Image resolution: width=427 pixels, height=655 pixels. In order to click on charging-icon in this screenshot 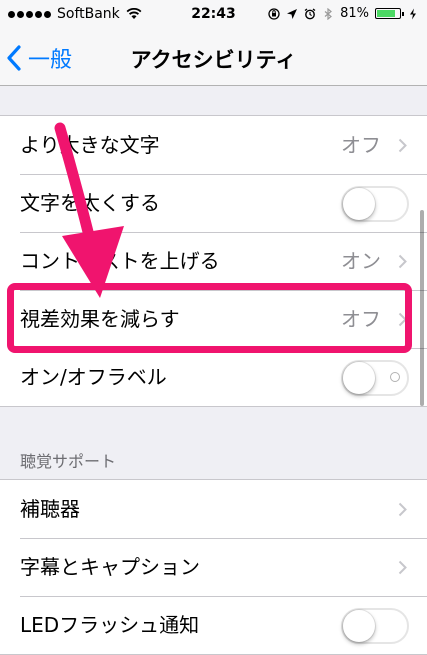, I will do `click(413, 13)`.